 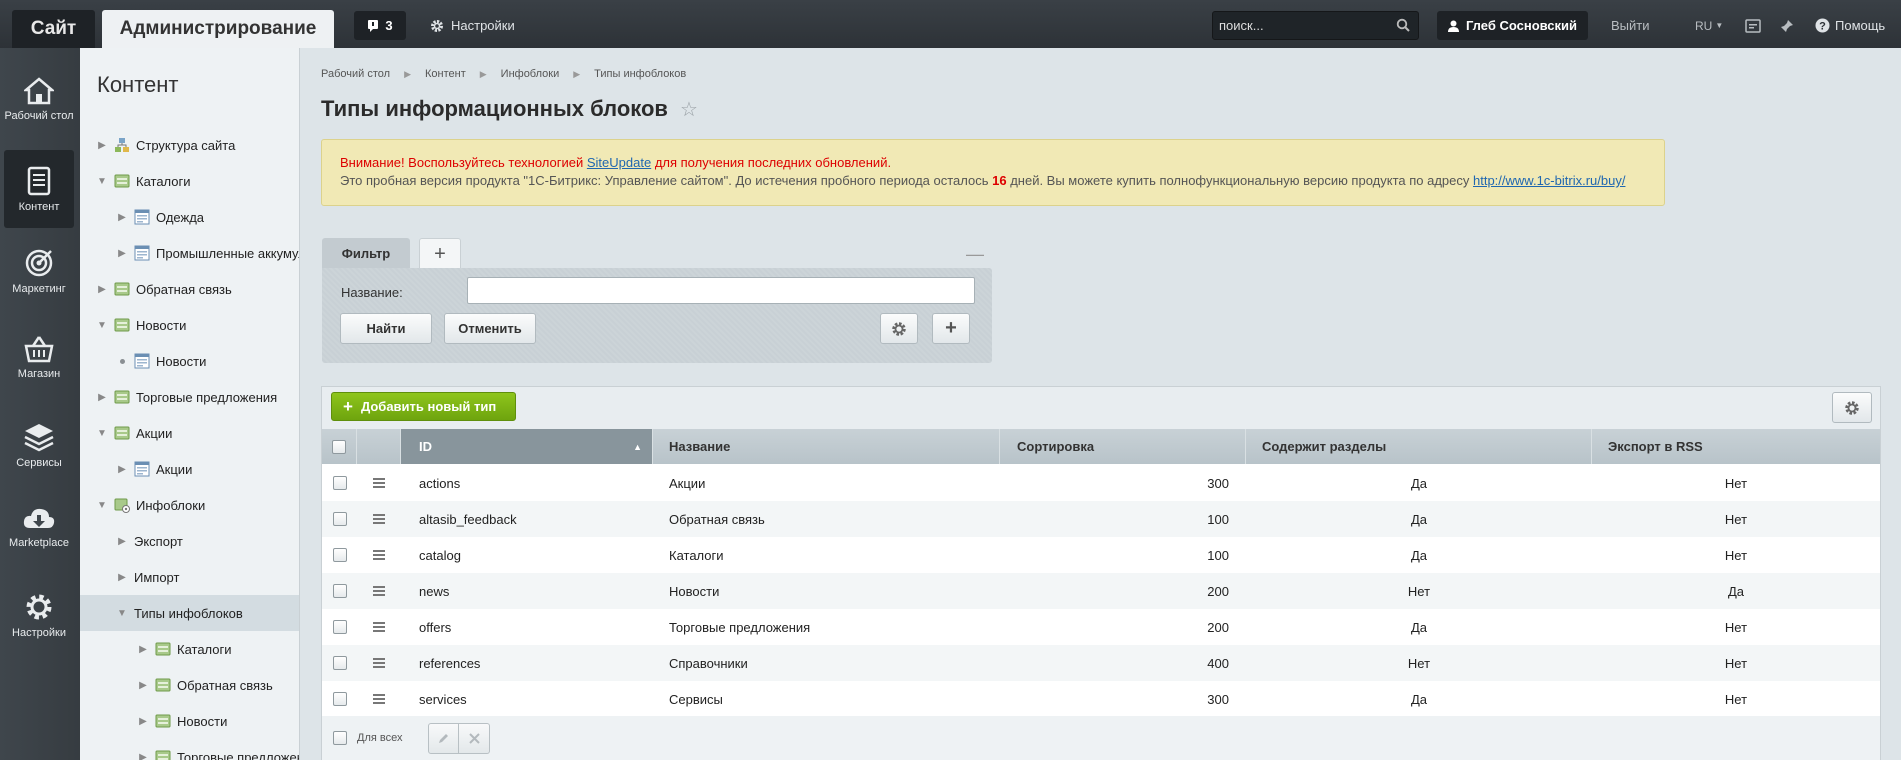 What do you see at coordinates (472, 25) in the screenshot?
I see `settings-button: Настройки` at bounding box center [472, 25].